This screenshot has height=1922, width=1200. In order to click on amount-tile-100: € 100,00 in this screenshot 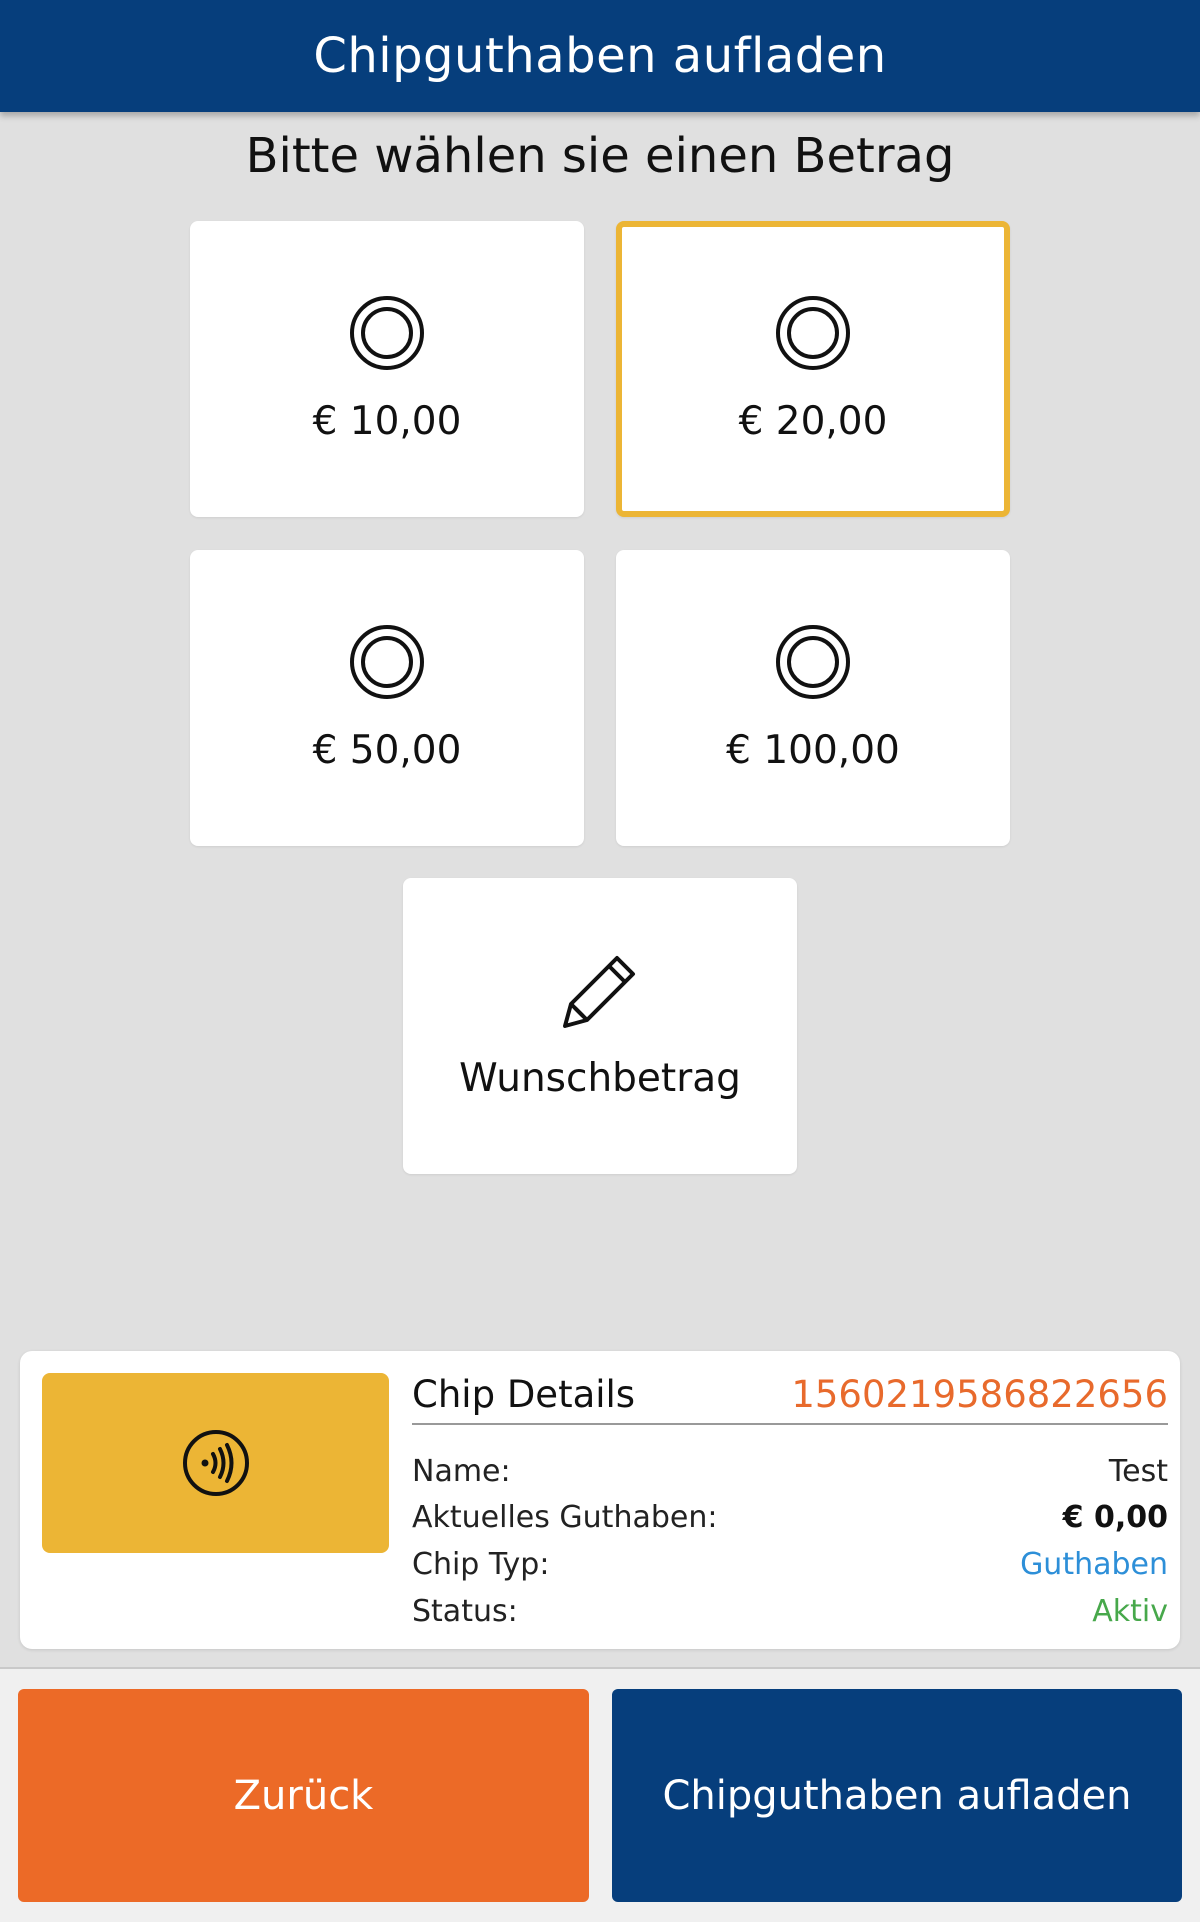, I will do `click(813, 698)`.